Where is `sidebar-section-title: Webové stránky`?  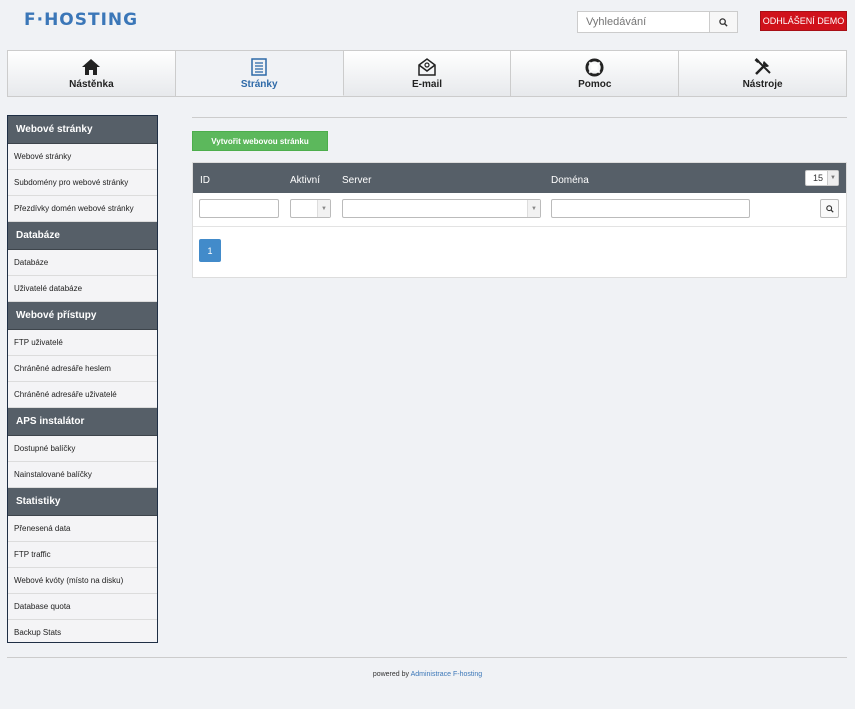
sidebar-section-title: Webové stránky is located at coordinates (82, 130).